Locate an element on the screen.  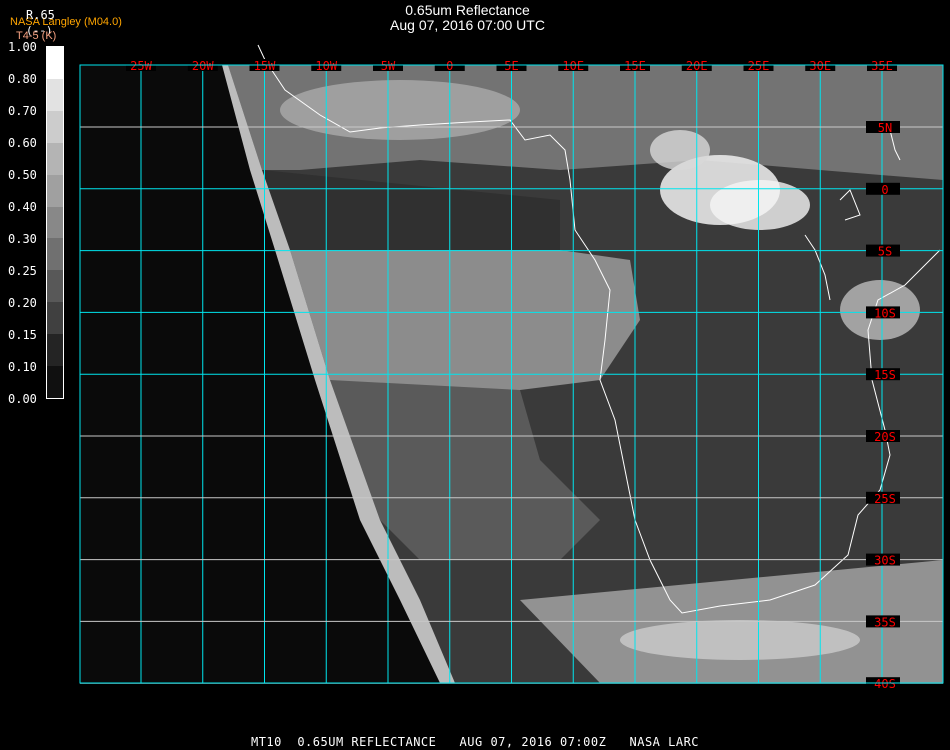
longitude-label: 5E is located at coordinates (511, 66).